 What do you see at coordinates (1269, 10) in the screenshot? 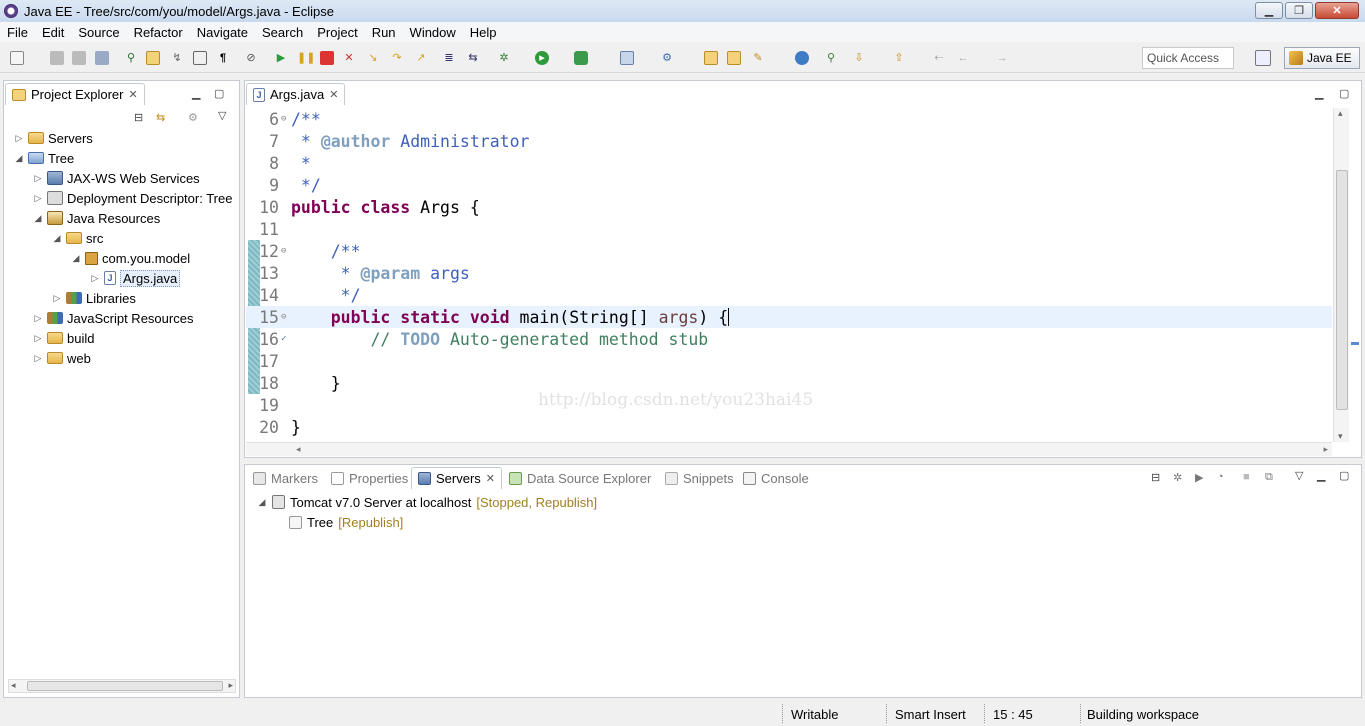
I see `minimize-button: ▁` at bounding box center [1269, 10].